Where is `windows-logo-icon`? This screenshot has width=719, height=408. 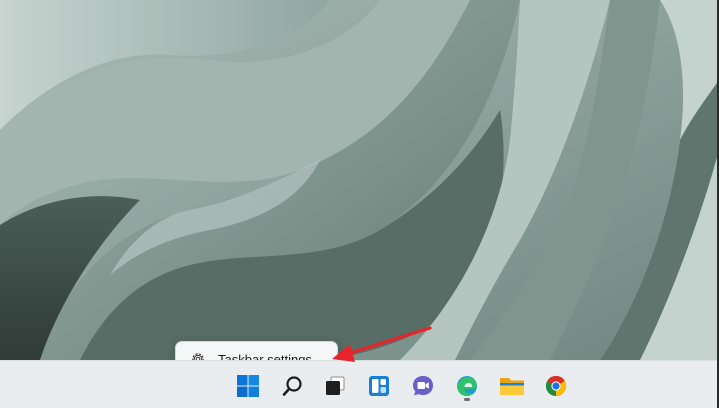
windows-logo-icon is located at coordinates (248, 386).